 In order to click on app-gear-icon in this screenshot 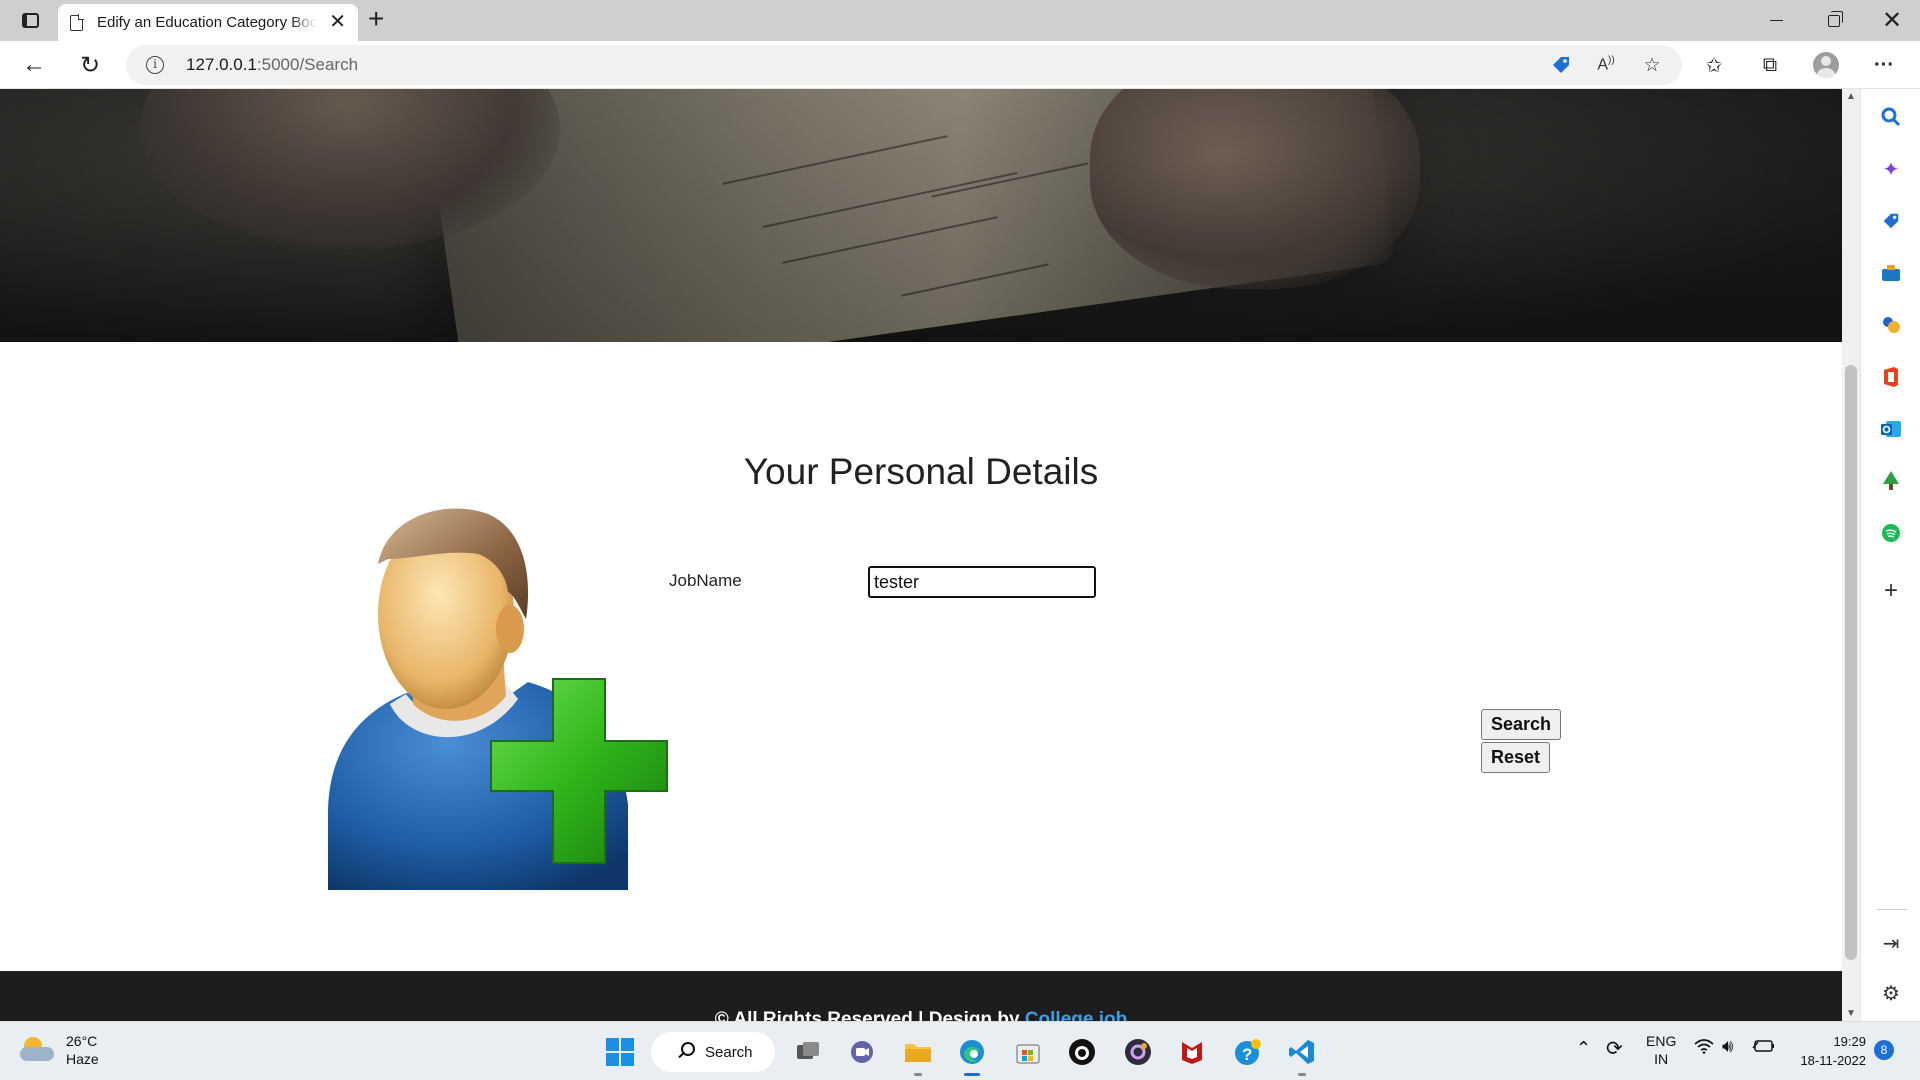, I will do `click(1138, 1052)`.